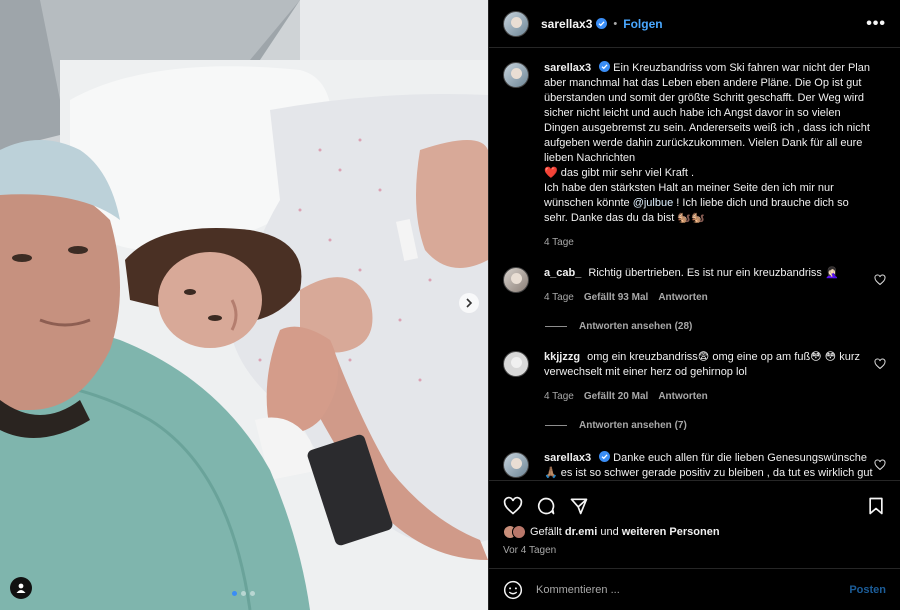 The width and height of the screenshot is (900, 610). What do you see at coordinates (635, 326) in the screenshot?
I see `view-replies-label: Antworten ansehen (28)` at bounding box center [635, 326].